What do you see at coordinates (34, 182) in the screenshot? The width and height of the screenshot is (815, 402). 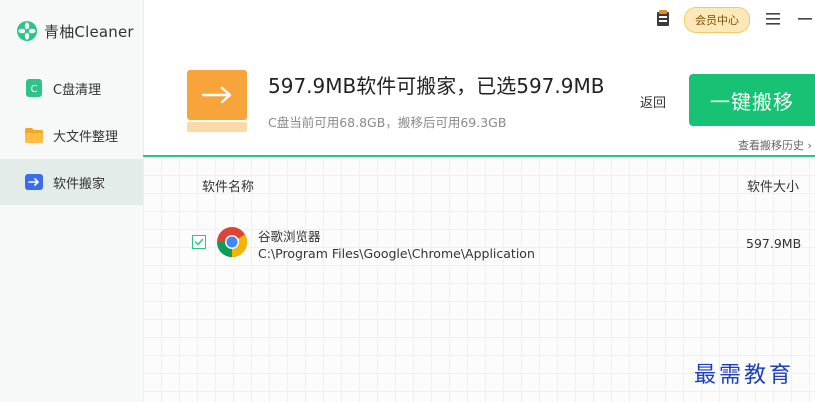 I see `software-move-icon` at bounding box center [34, 182].